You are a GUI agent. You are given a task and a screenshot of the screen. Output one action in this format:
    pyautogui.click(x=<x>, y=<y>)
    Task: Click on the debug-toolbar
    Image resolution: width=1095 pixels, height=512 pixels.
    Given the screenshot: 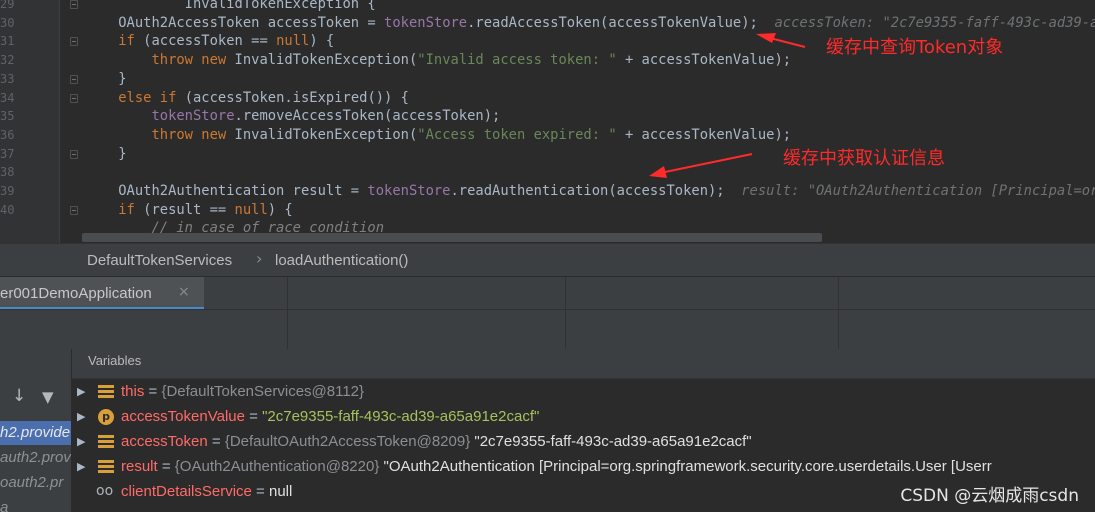 What is the action you would take?
    pyautogui.click(x=547, y=329)
    